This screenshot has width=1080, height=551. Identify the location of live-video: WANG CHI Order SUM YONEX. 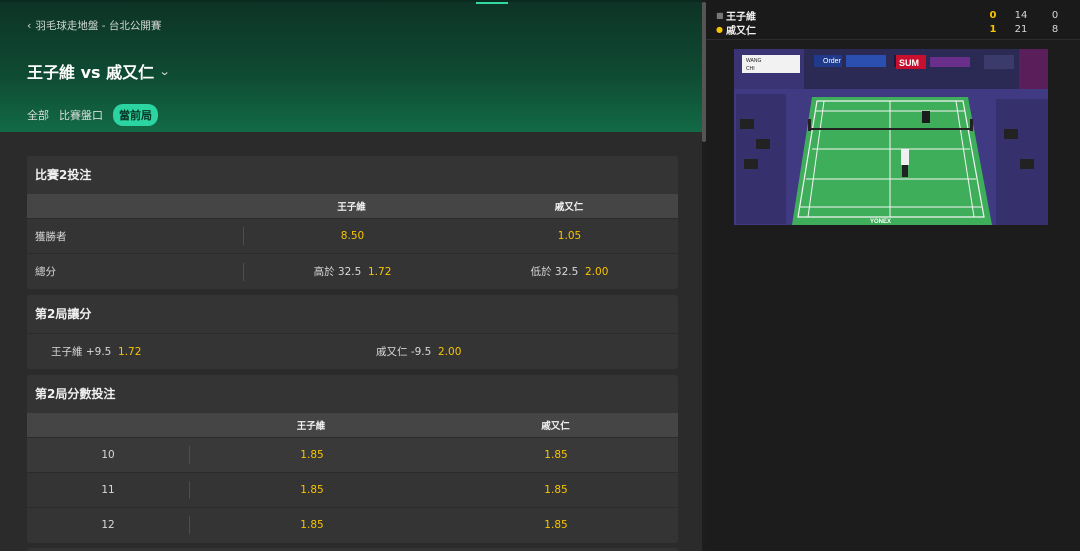
(891, 137).